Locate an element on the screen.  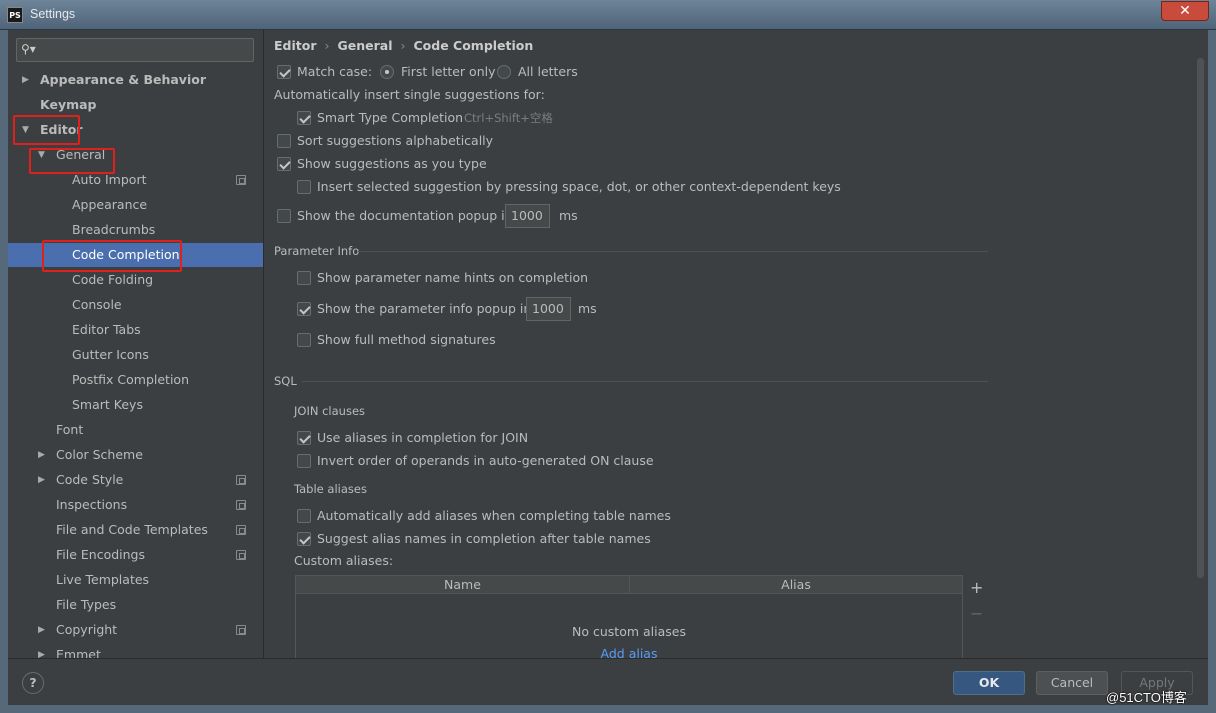
tree-item-label: Color Scheme is located at coordinates (99, 454).